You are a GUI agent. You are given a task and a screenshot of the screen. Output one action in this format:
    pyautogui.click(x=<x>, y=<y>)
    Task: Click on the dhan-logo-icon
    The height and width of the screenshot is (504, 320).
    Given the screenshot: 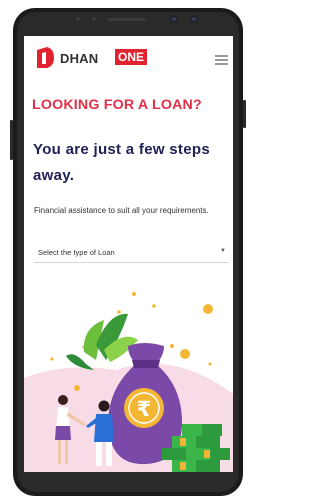 What is the action you would take?
    pyautogui.click(x=45, y=57)
    